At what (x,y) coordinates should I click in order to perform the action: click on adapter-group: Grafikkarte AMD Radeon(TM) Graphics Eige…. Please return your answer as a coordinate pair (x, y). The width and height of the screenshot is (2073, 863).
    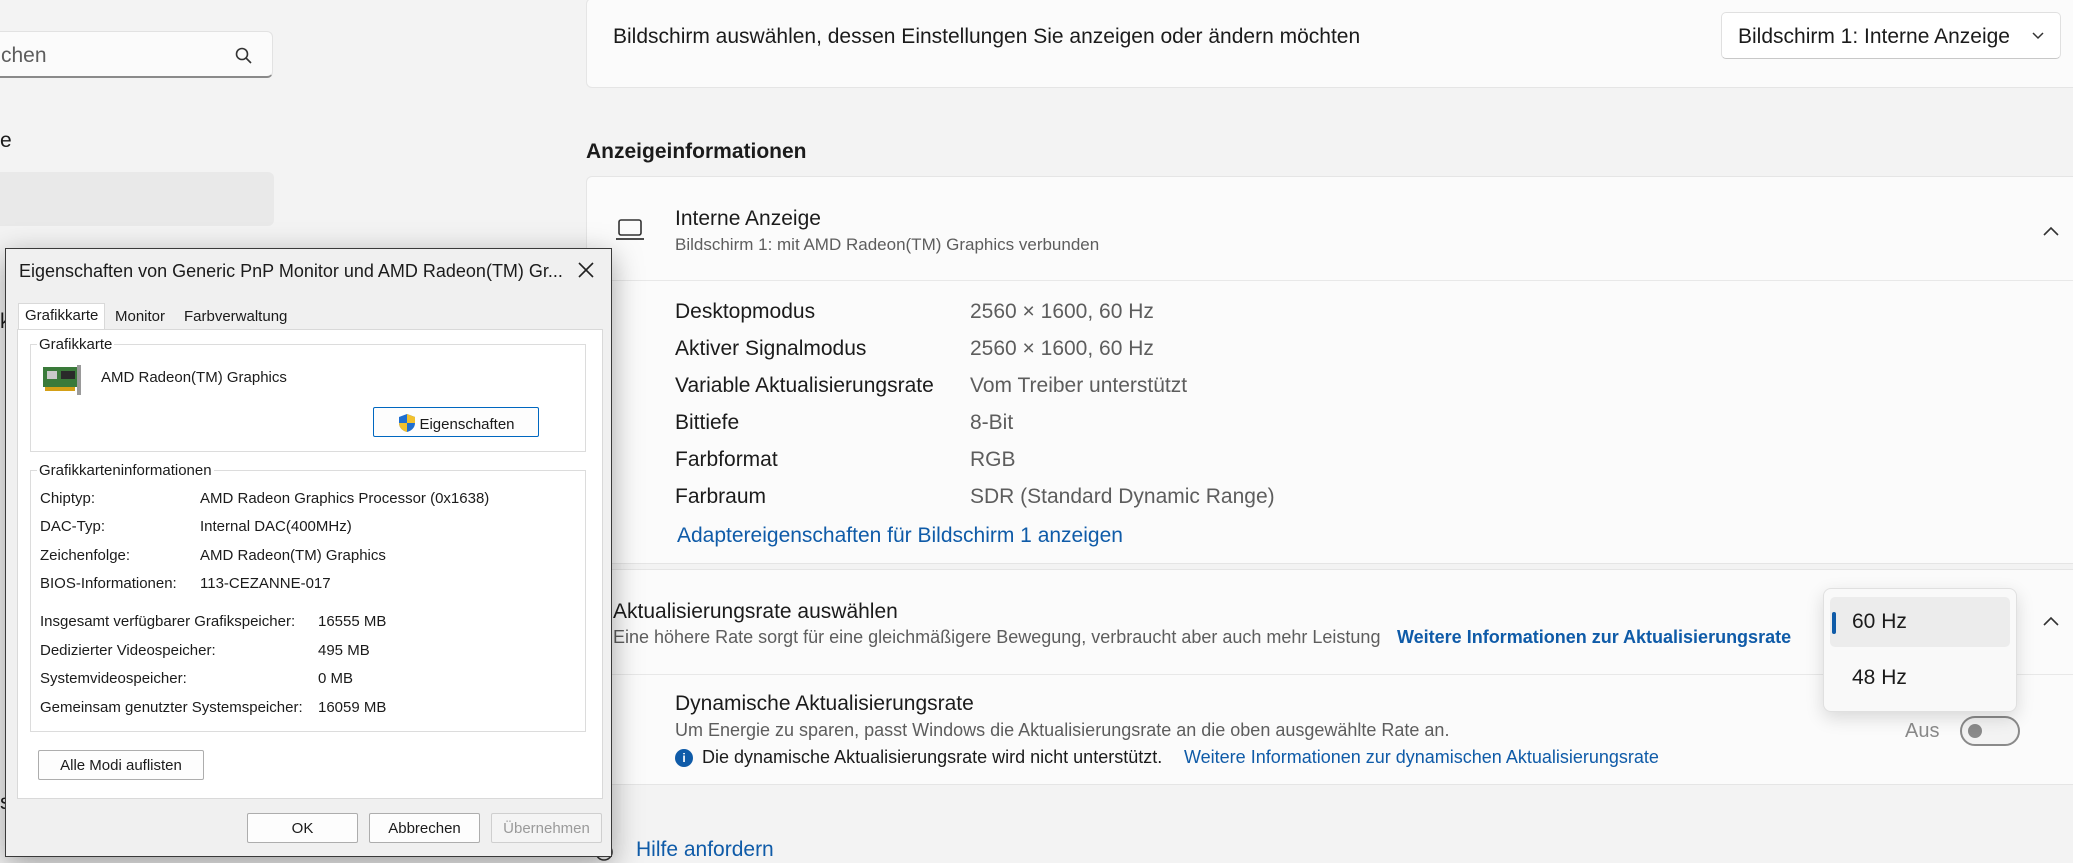
    Looking at the image, I should click on (308, 394).